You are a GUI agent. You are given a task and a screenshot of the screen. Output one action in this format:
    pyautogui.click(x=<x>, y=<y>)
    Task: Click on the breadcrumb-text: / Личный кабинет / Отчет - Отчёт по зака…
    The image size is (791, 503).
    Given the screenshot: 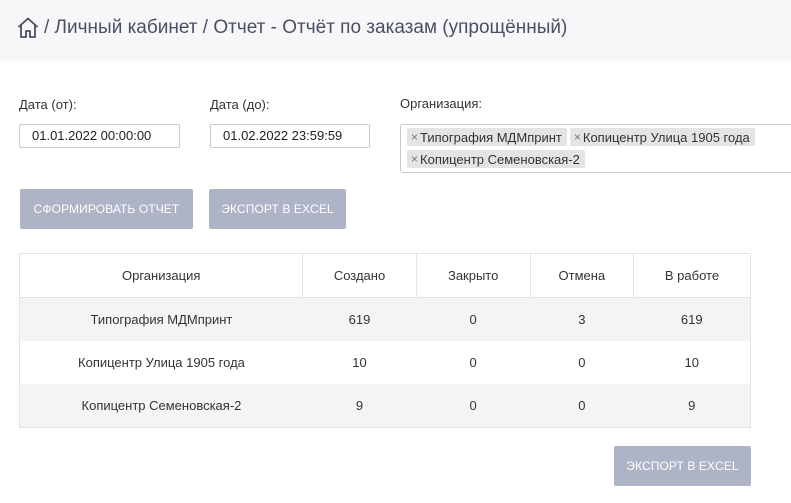 What is the action you would take?
    pyautogui.click(x=306, y=27)
    